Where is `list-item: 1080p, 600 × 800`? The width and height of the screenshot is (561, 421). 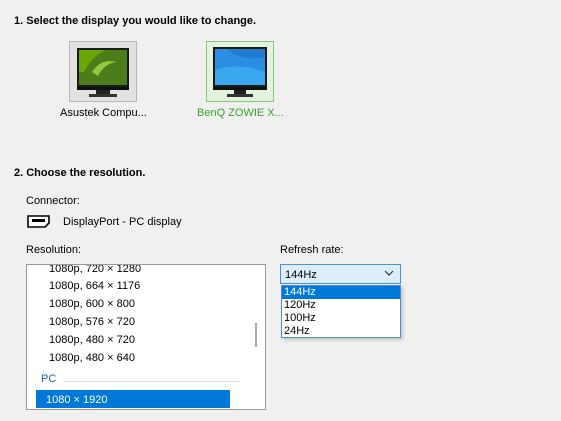 list-item: 1080p, 600 × 800 is located at coordinates (92, 304).